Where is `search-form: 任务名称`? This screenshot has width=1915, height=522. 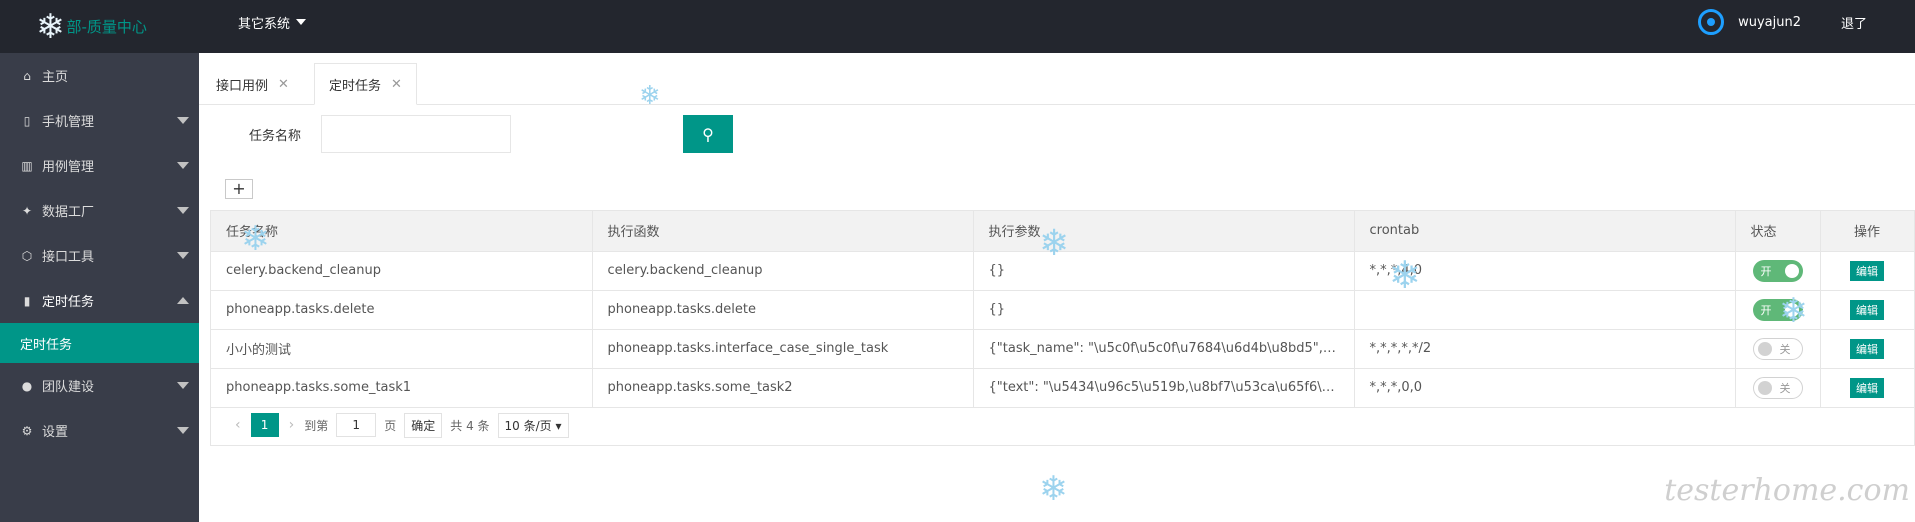 search-form: 任务名称 is located at coordinates (380, 134).